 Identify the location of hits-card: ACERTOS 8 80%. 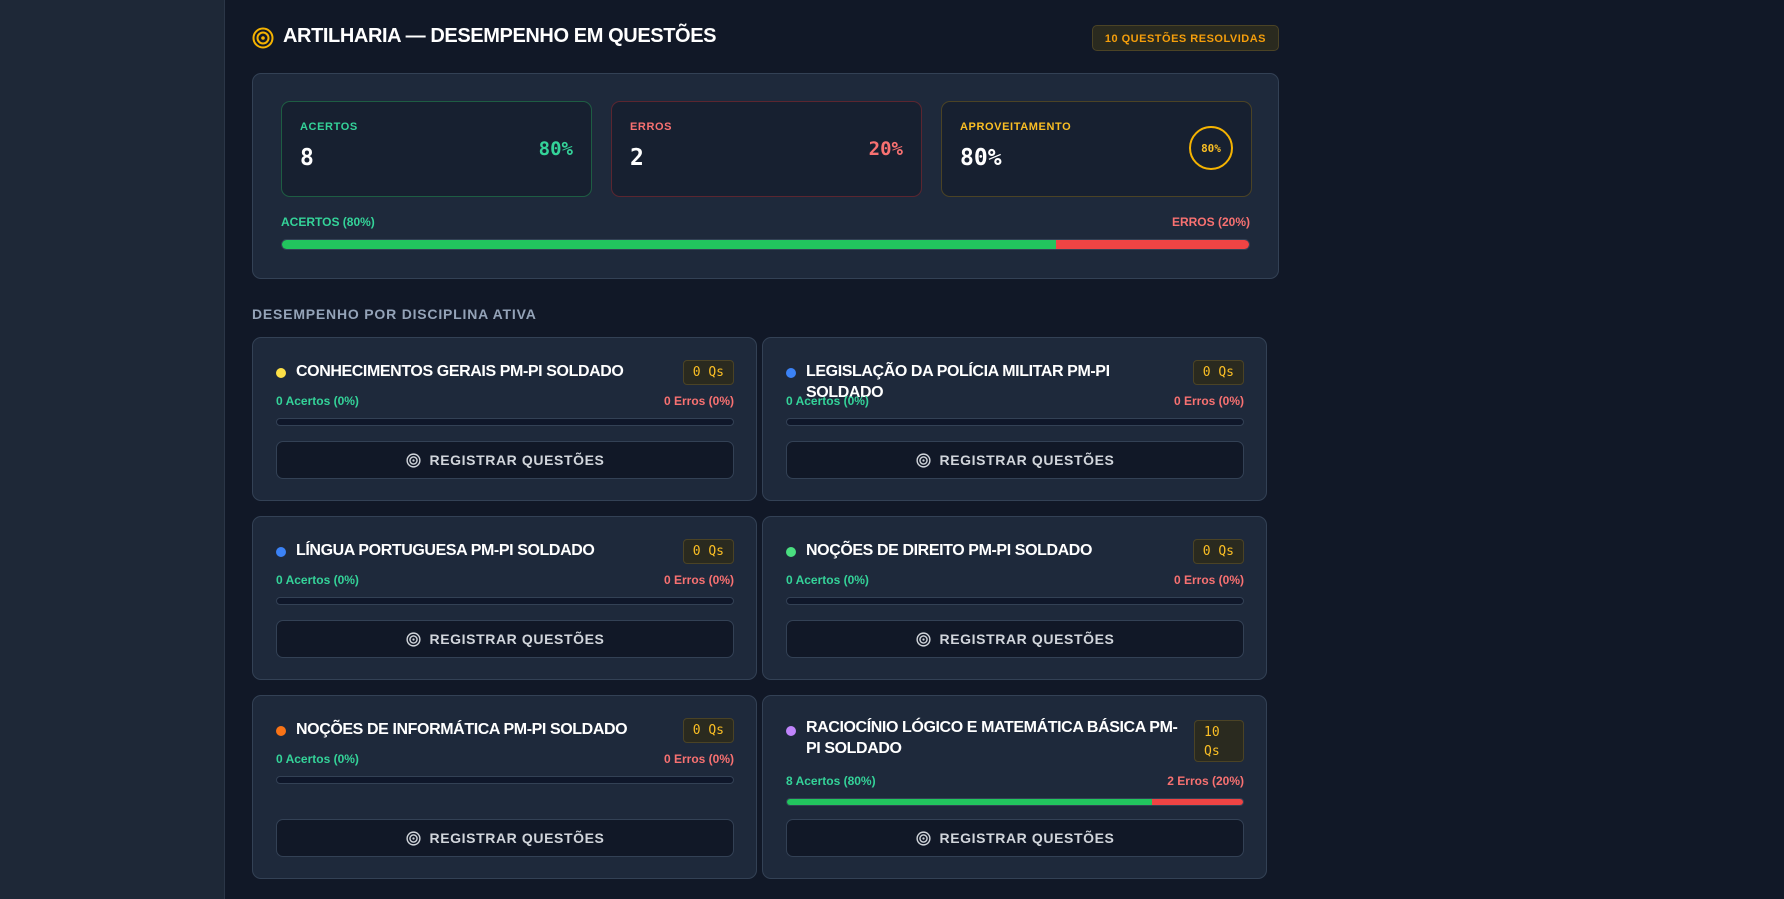
(436, 149).